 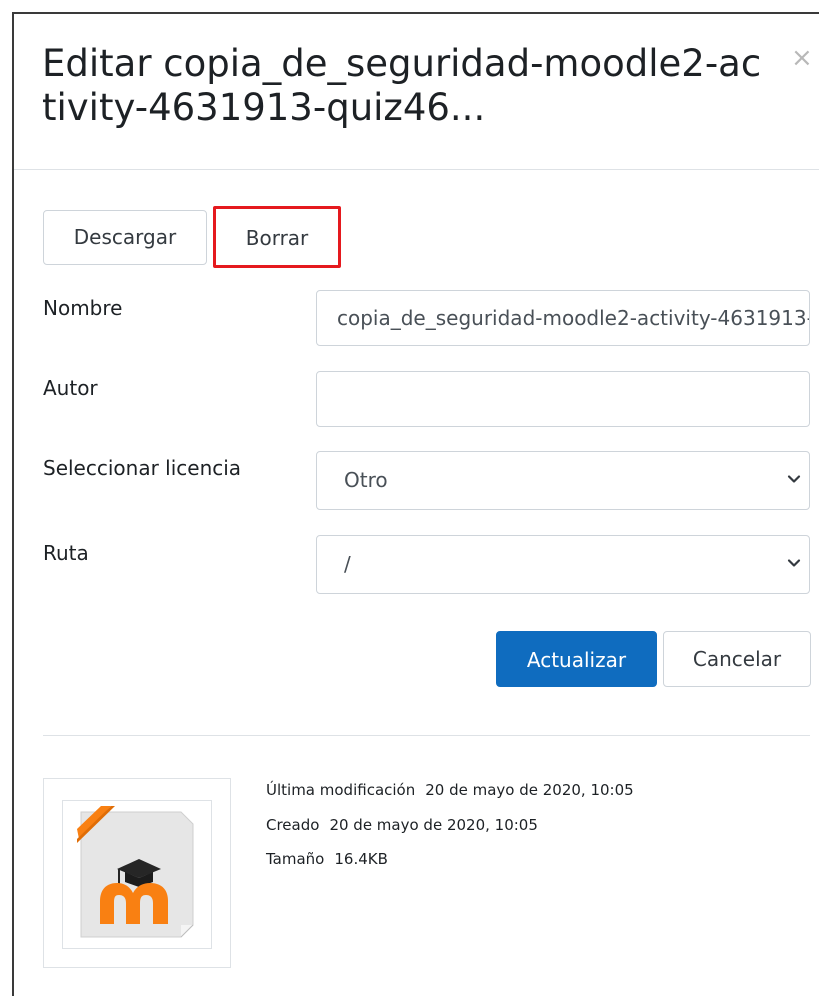 I want to click on license-selected-value: Otro, so click(x=366, y=480).